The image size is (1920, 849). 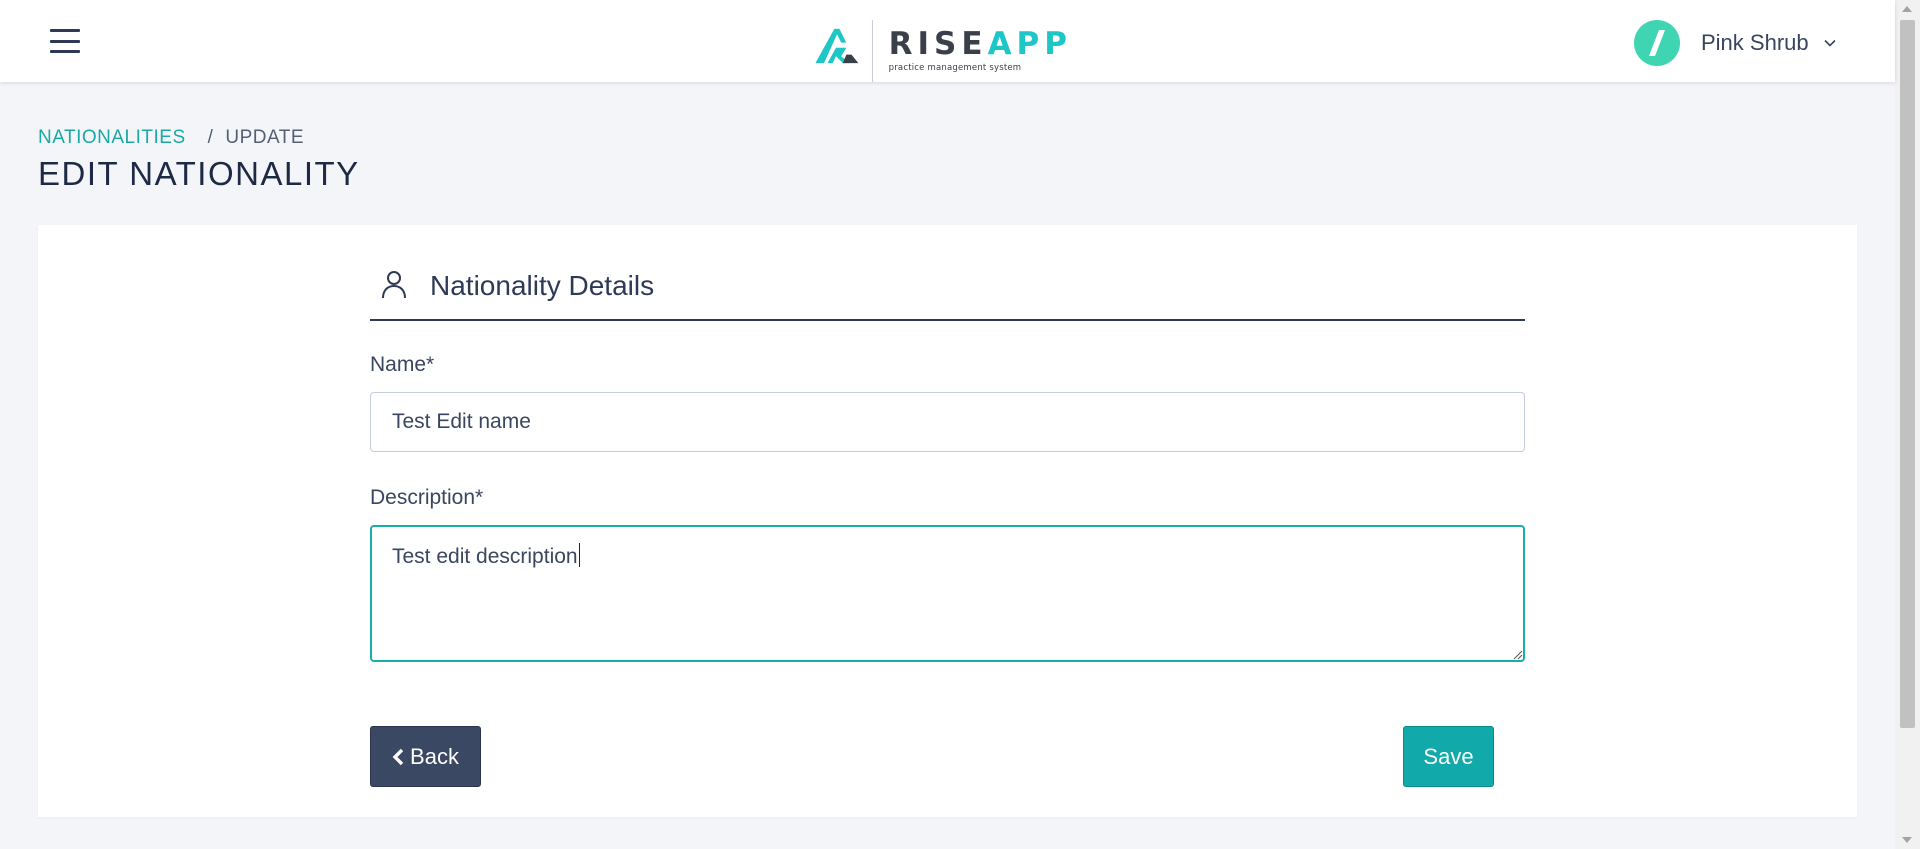 What do you see at coordinates (112, 138) in the screenshot?
I see `breadcrumb-nationalities-link: NATIONALITIES` at bounding box center [112, 138].